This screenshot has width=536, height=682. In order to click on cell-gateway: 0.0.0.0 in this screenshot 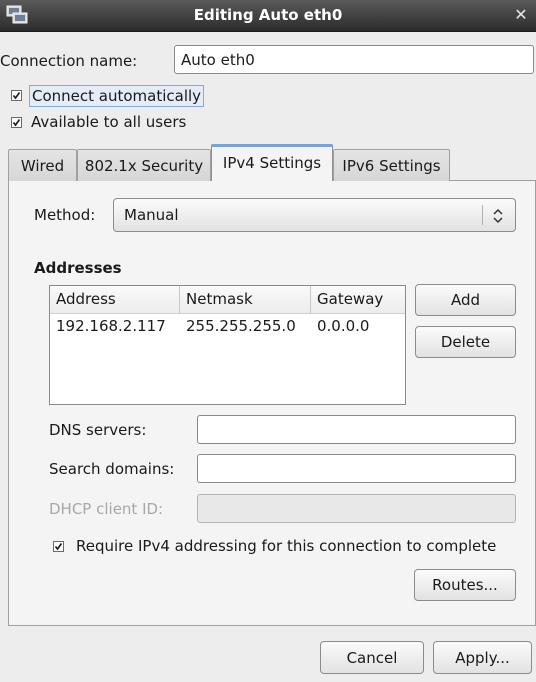, I will do `click(343, 326)`.